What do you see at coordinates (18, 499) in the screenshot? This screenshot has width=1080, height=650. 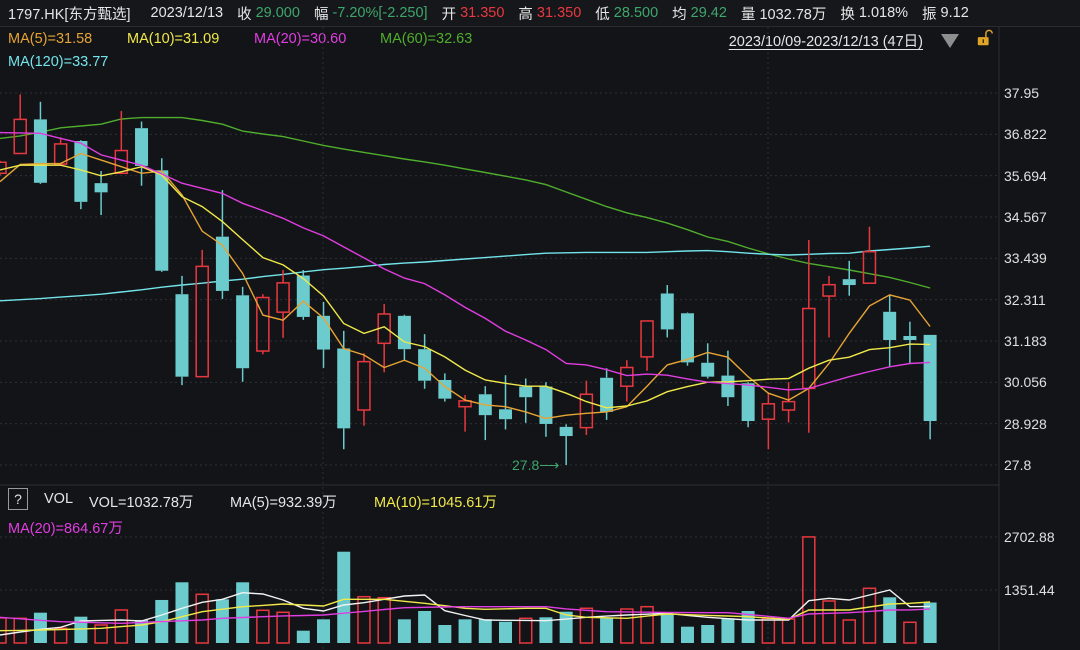 I see `help-button: ?` at bounding box center [18, 499].